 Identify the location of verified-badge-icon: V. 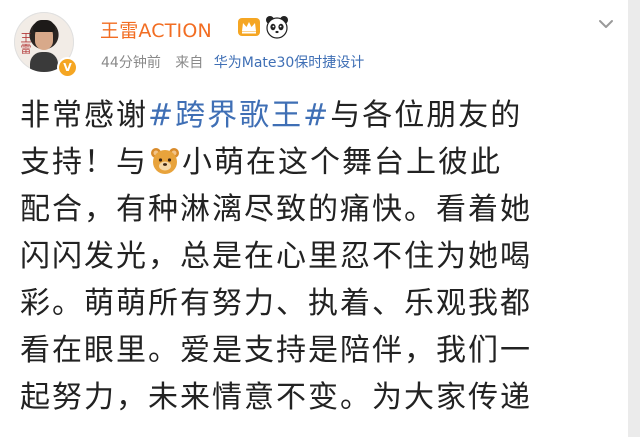
(67, 67).